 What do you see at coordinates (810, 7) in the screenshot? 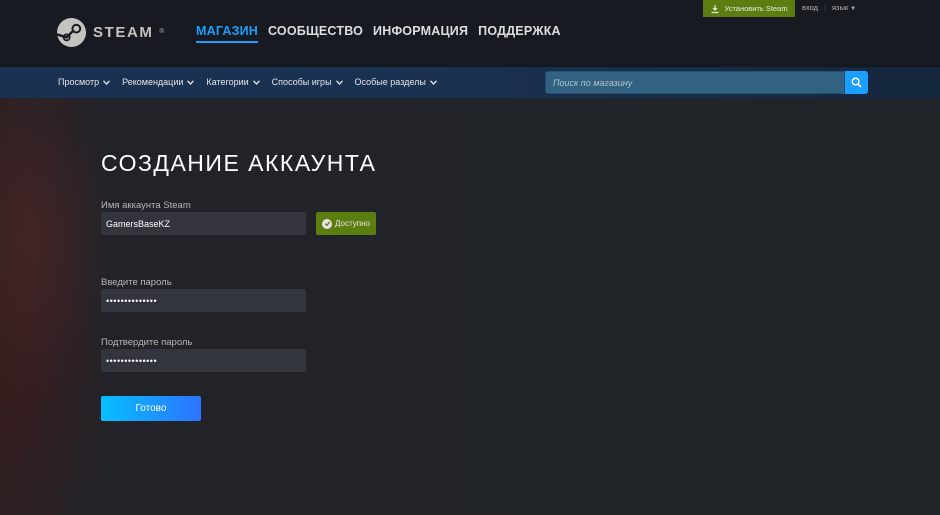
I see `login-link: вход` at bounding box center [810, 7].